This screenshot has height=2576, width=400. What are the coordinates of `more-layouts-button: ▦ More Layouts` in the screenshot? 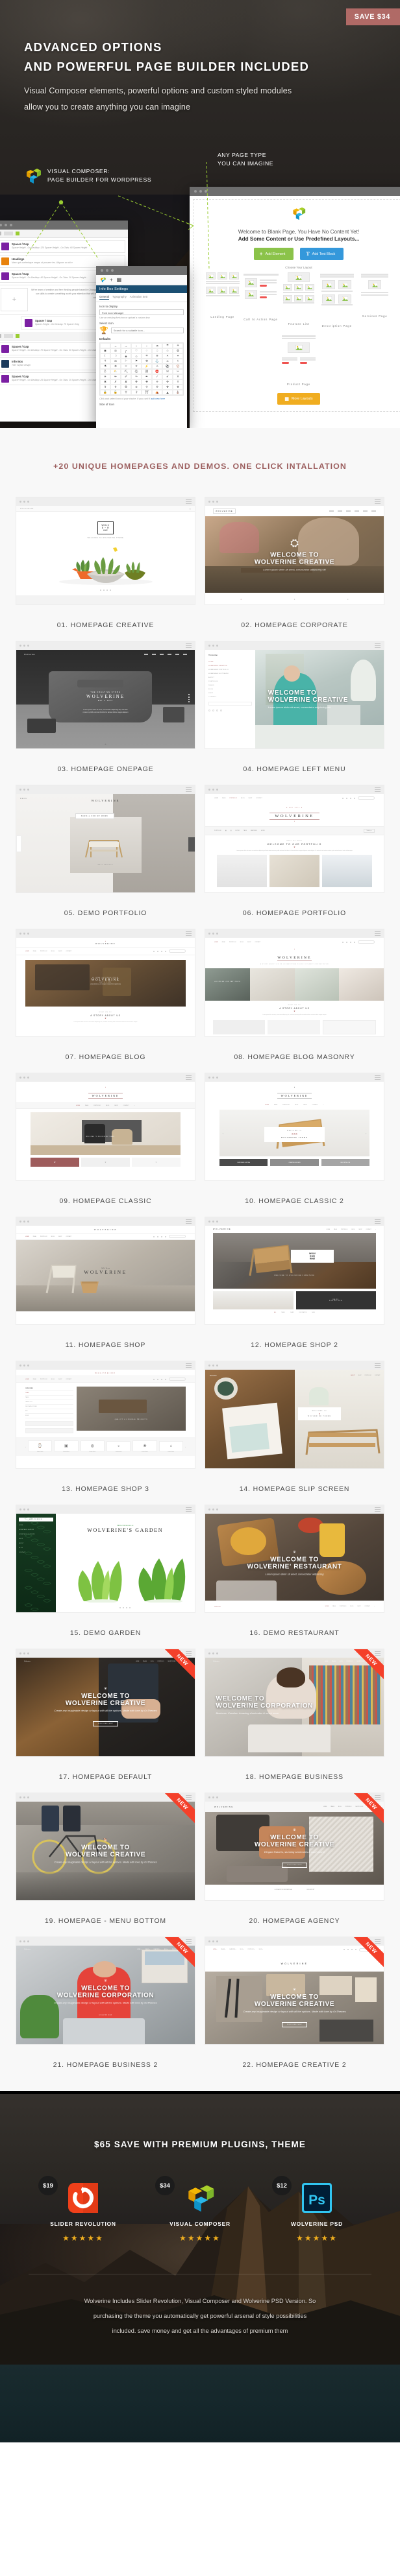 It's located at (298, 399).